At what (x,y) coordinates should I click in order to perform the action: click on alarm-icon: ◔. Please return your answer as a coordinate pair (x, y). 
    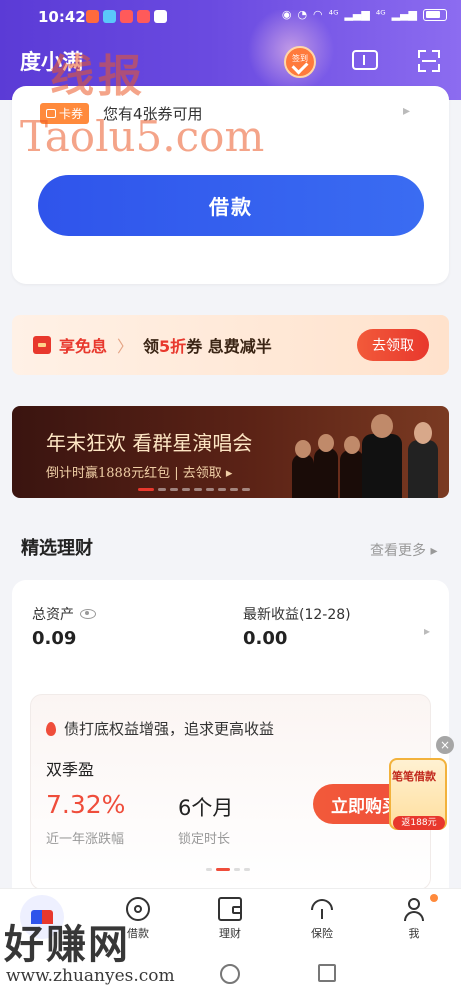
    Looking at the image, I should click on (302, 14).